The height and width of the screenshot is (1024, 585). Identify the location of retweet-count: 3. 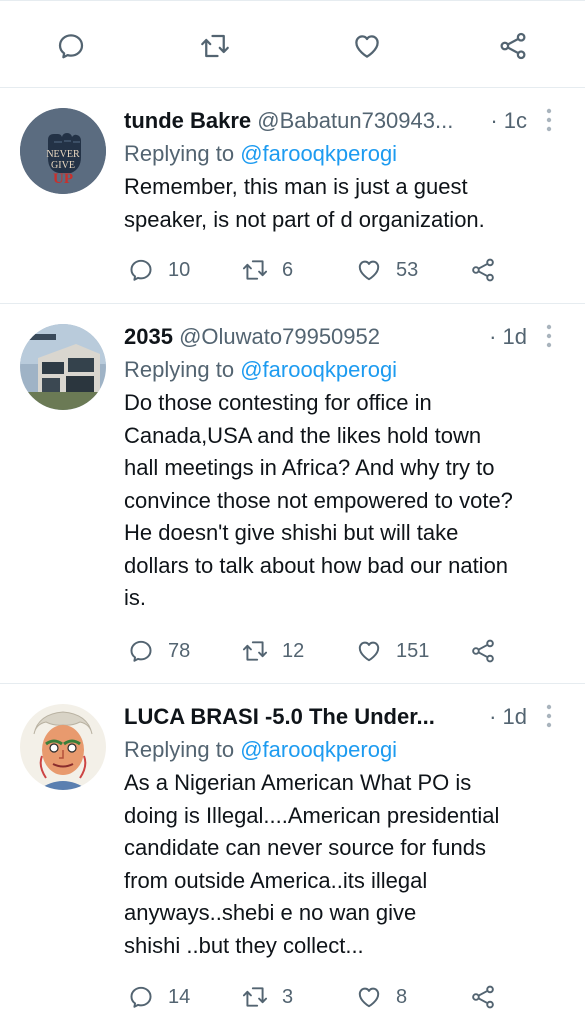
(288, 996).